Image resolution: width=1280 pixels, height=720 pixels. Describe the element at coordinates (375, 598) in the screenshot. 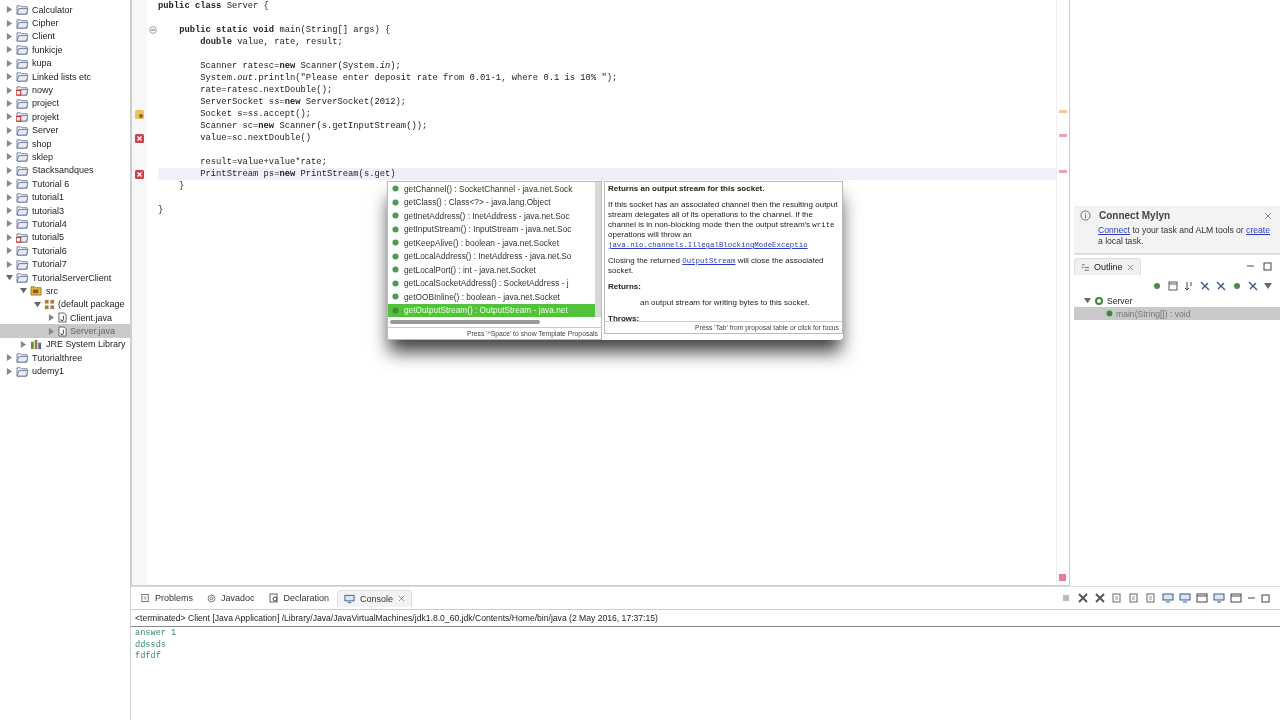

I see `view-tab: Console` at that location.